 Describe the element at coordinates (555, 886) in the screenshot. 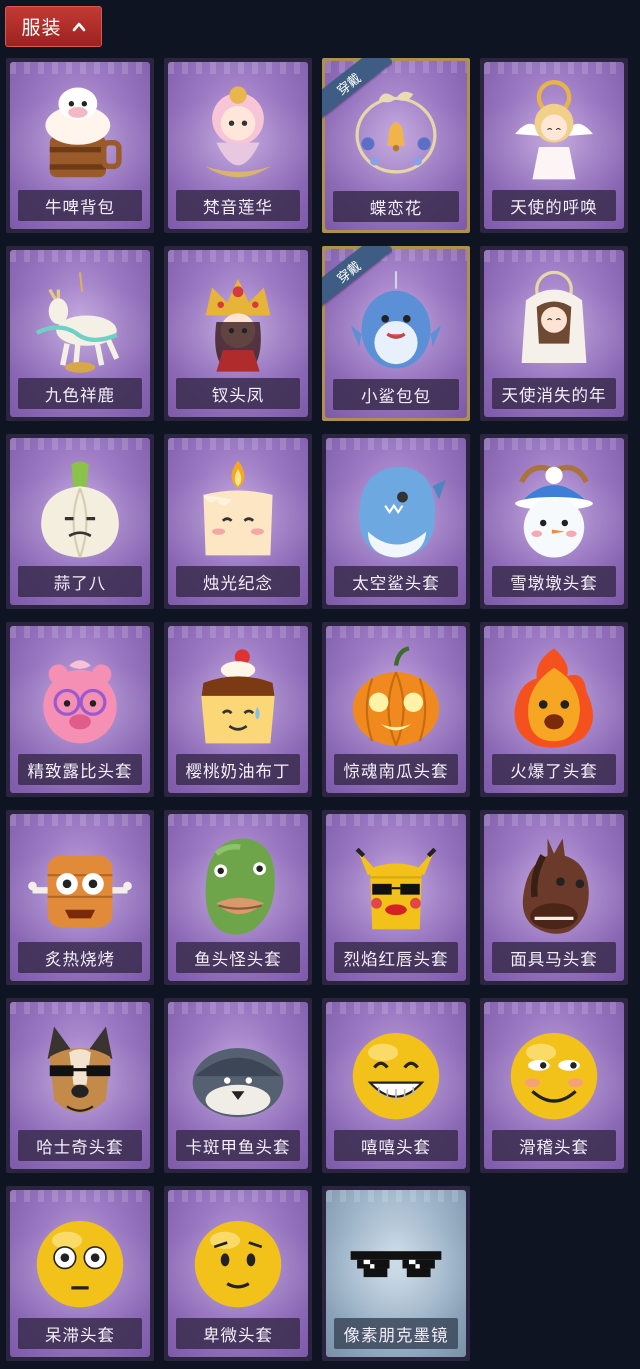

I see `horse-head-icon` at that location.